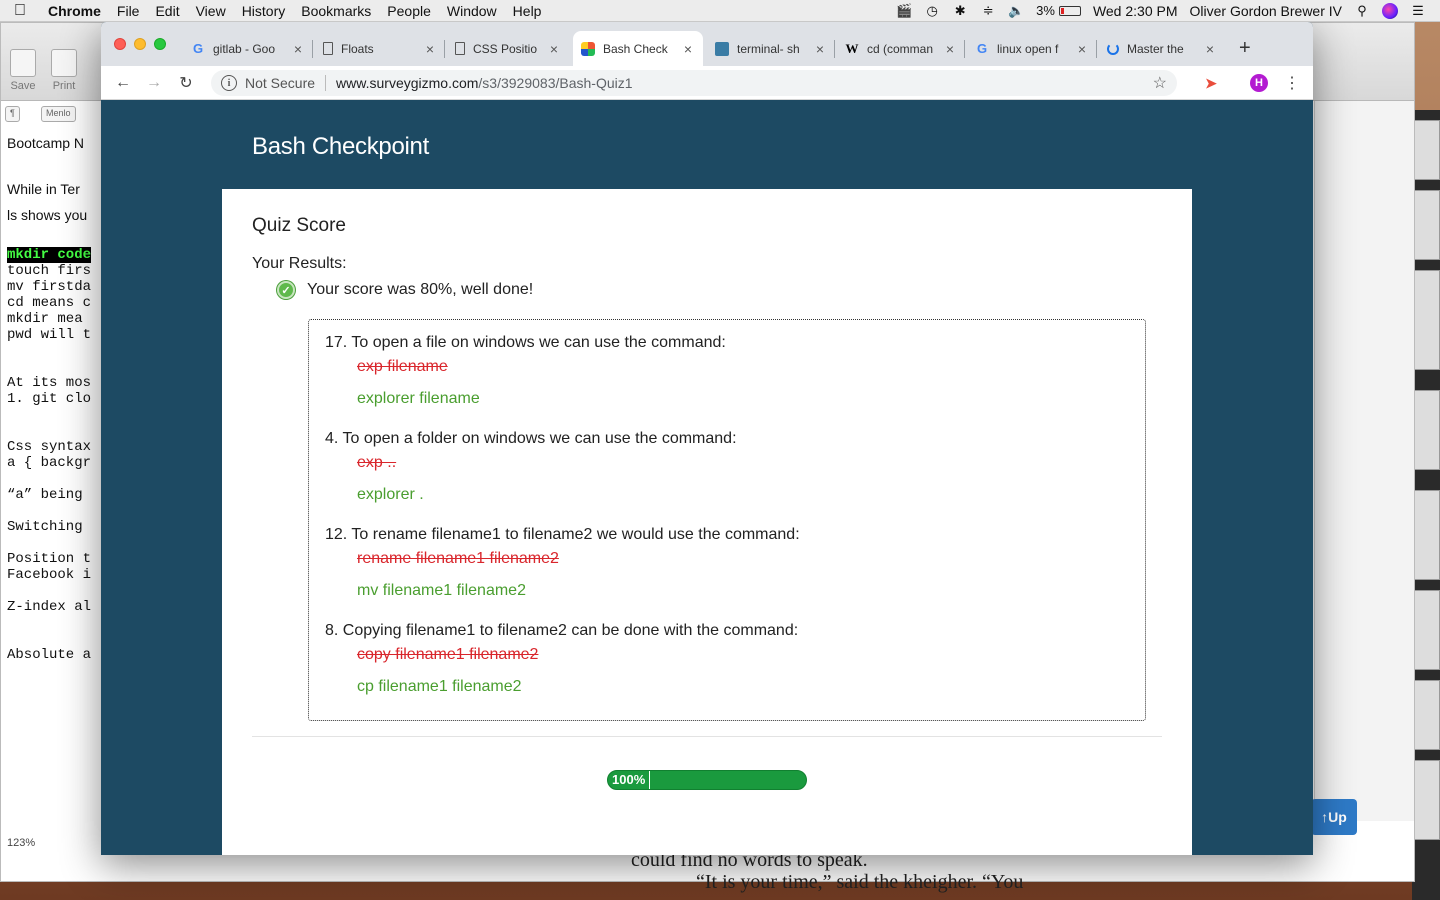 The image size is (1440, 900). Describe the element at coordinates (49, 287) in the screenshot. I see `editor-line: mv firstda` at that location.